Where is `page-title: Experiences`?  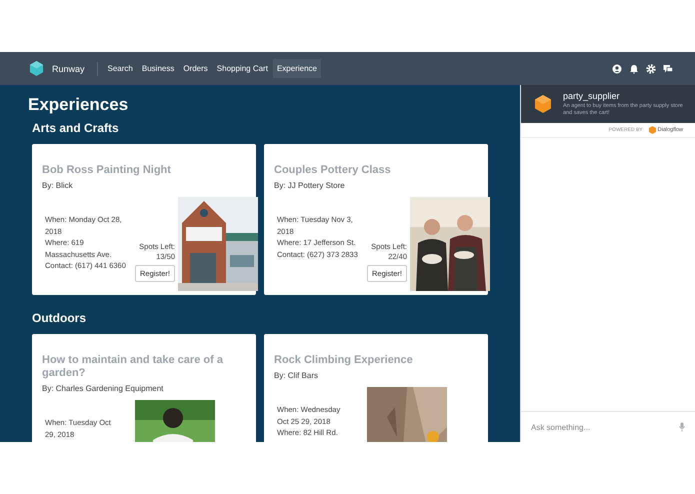 page-title: Experiences is located at coordinates (79, 105).